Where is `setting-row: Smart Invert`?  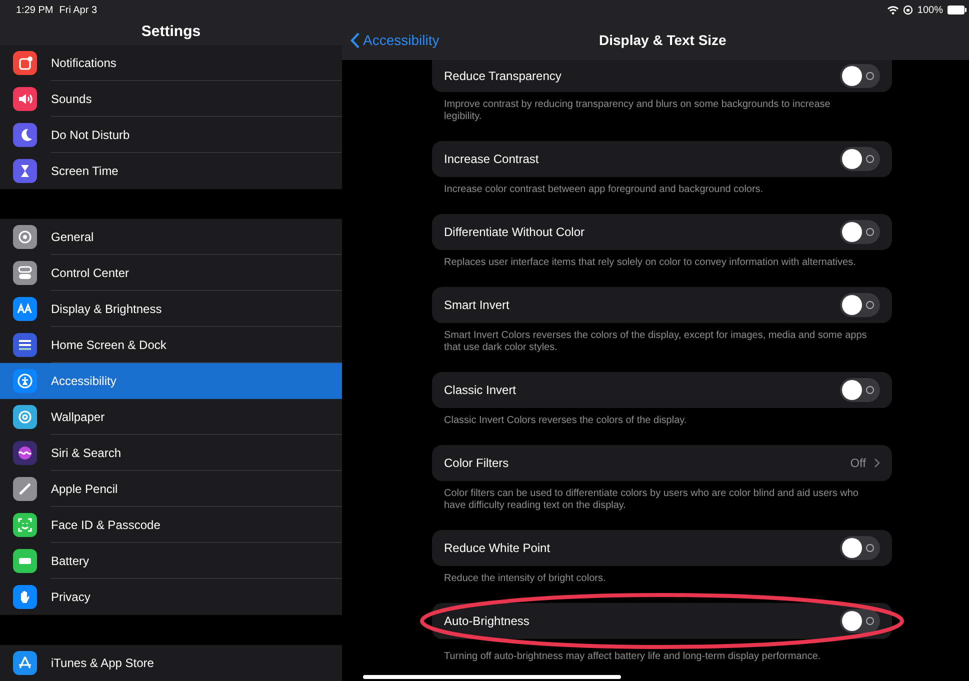
setting-row: Smart Invert is located at coordinates (662, 305).